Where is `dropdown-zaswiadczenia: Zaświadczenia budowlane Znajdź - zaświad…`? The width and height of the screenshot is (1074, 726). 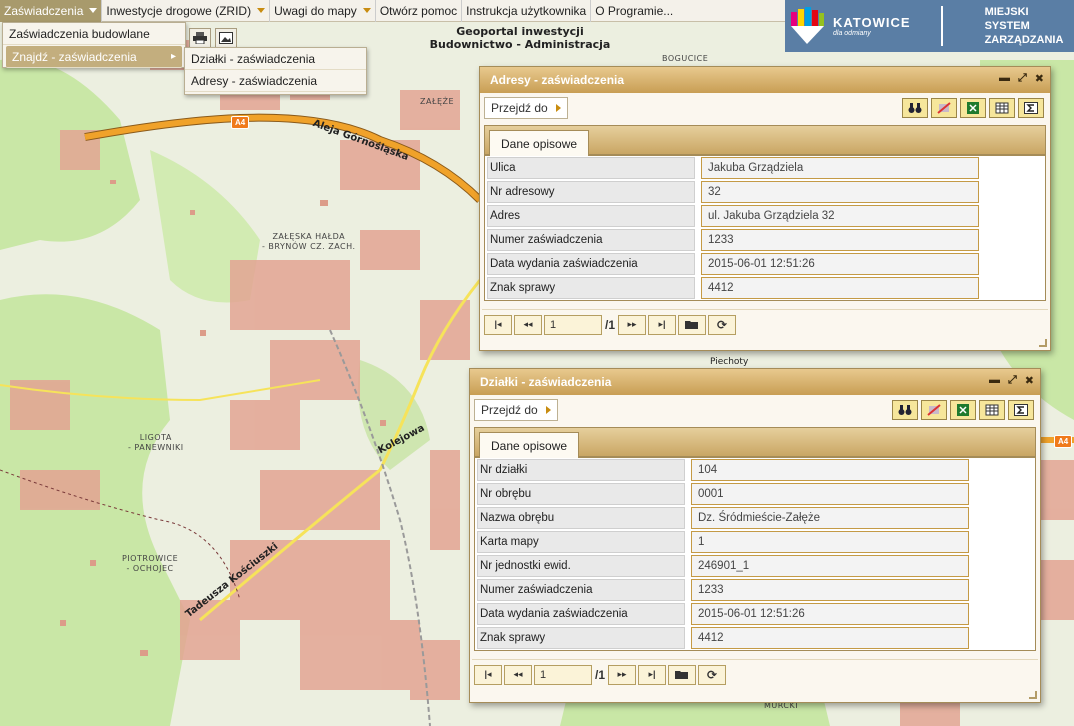 dropdown-zaswiadczenia: Zaświadczenia budowlane Znajdź - zaświad… is located at coordinates (94, 45).